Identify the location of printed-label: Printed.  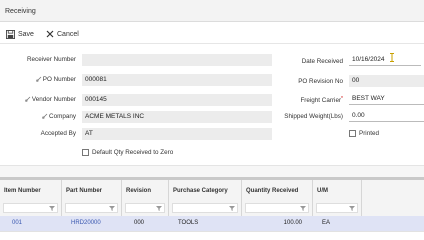
(369, 133).